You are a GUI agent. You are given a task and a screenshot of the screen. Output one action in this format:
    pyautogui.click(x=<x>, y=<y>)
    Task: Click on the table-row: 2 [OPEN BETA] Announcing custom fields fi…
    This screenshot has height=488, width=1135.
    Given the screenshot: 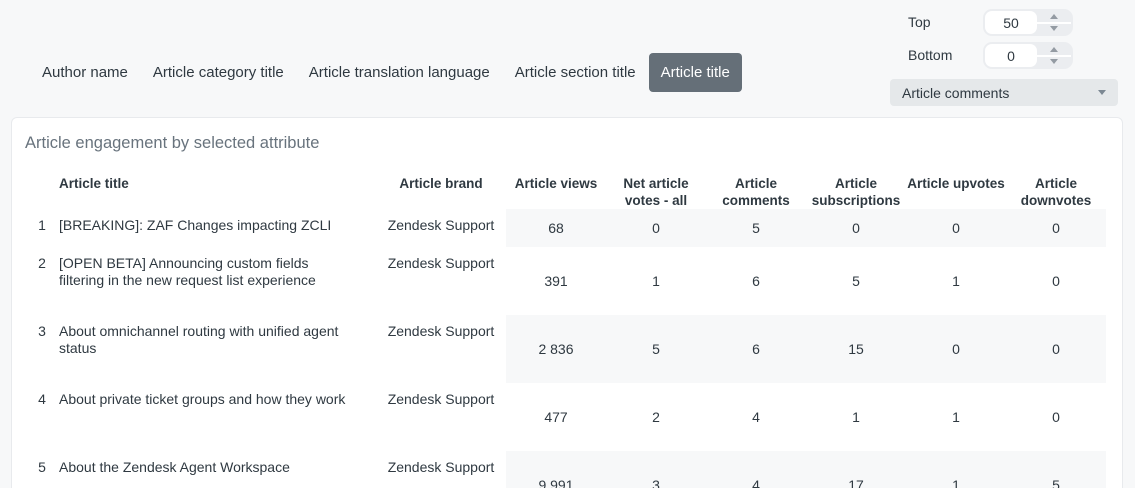 What is the action you would take?
    pyautogui.click(x=565, y=281)
    